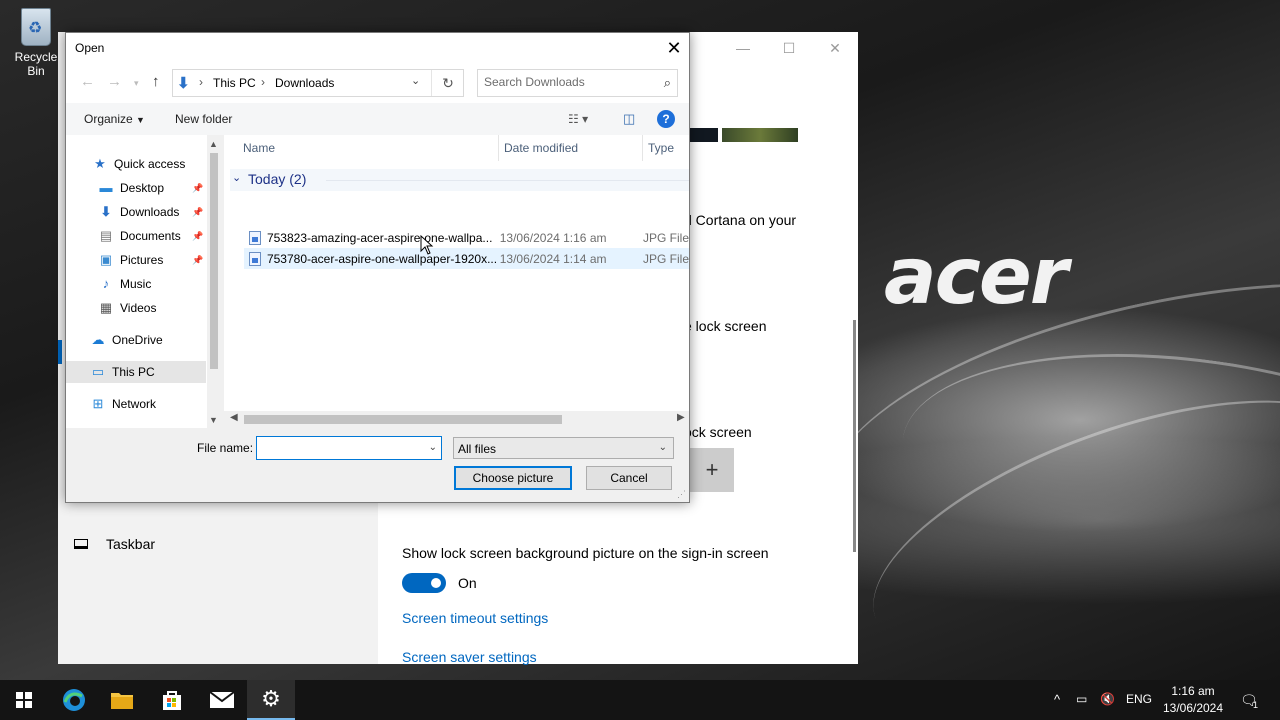  Describe the element at coordinates (136, 83) in the screenshot. I see `recent-locations-icon: ▾` at that location.